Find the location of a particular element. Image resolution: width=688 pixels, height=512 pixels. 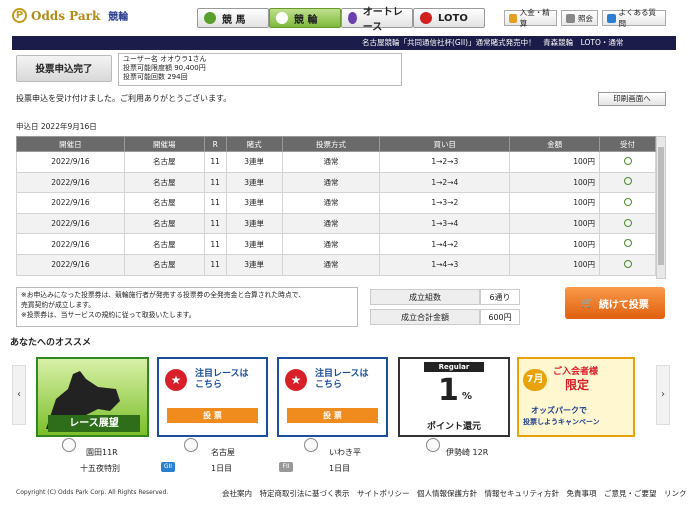

card-featured-race-2: ★ 注目レースは こちら 投 票 is located at coordinates (332, 397).